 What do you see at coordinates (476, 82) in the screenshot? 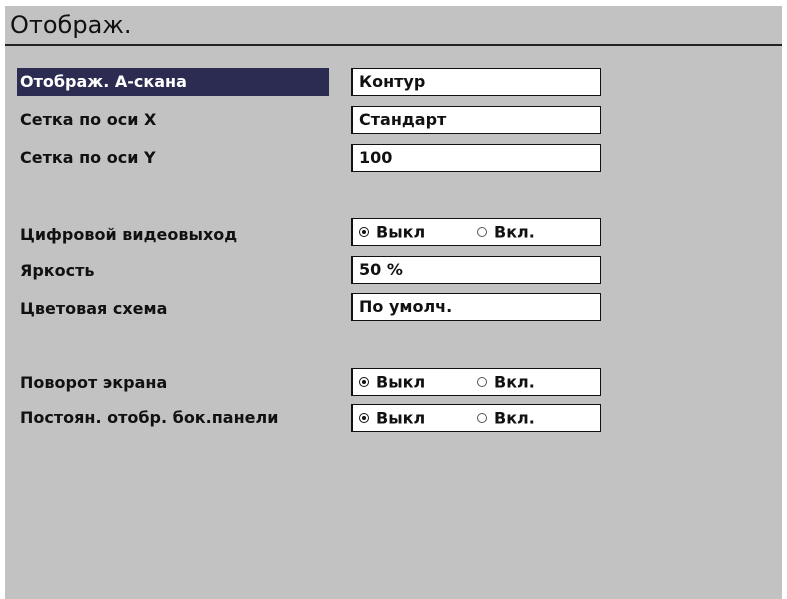
I see `ascan-display-field: Контур` at bounding box center [476, 82].